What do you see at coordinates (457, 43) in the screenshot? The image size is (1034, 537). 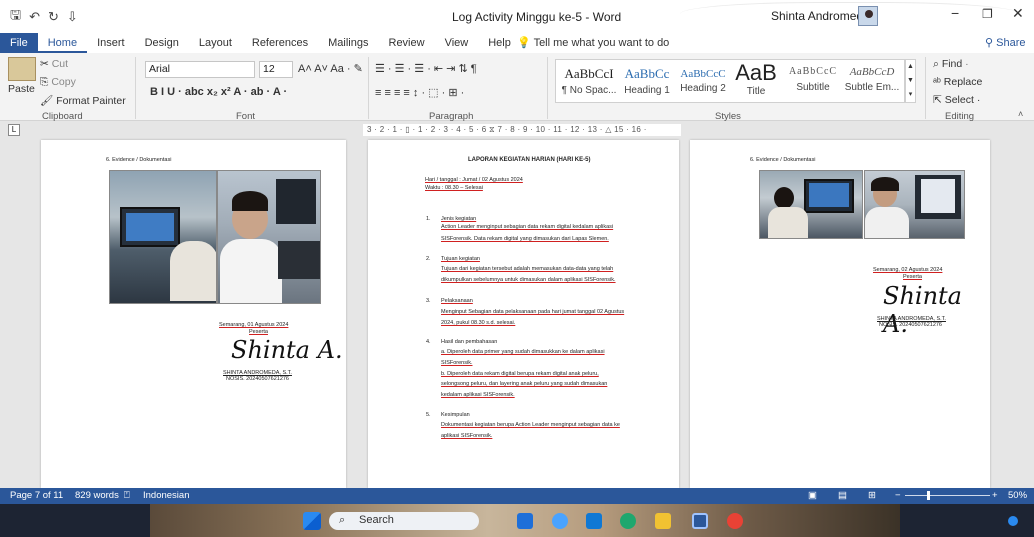 I see `tab-view: View` at bounding box center [457, 43].